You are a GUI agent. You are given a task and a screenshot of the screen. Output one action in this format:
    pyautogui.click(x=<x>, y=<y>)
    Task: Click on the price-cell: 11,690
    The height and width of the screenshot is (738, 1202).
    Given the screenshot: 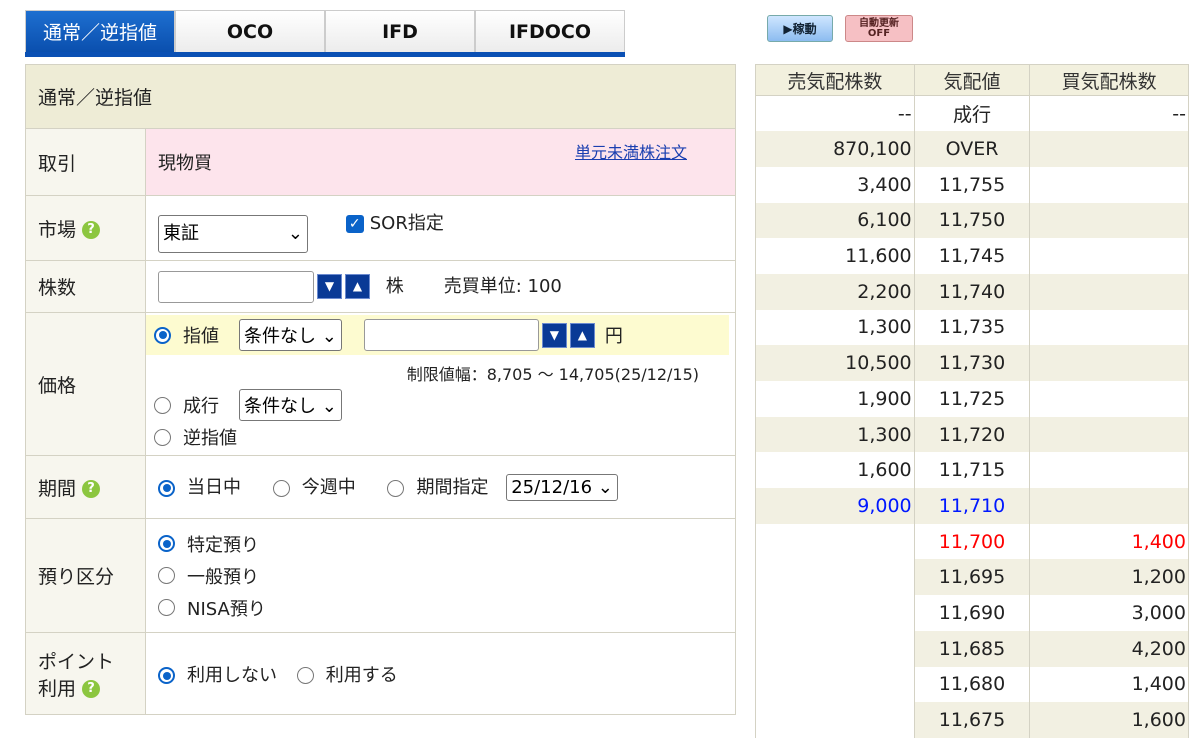 What is the action you would take?
    pyautogui.click(x=972, y=613)
    